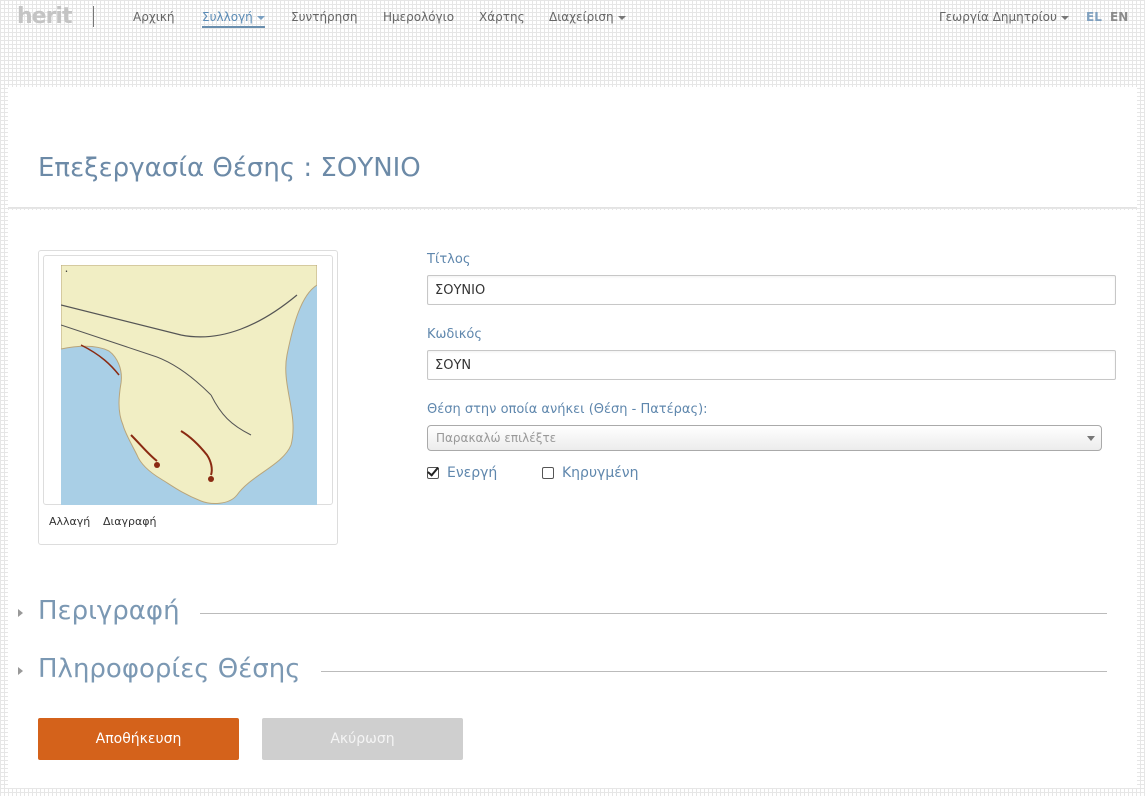 The height and width of the screenshot is (796, 1145). I want to click on nav-item-maintenance: Συντήρηση, so click(324, 17).